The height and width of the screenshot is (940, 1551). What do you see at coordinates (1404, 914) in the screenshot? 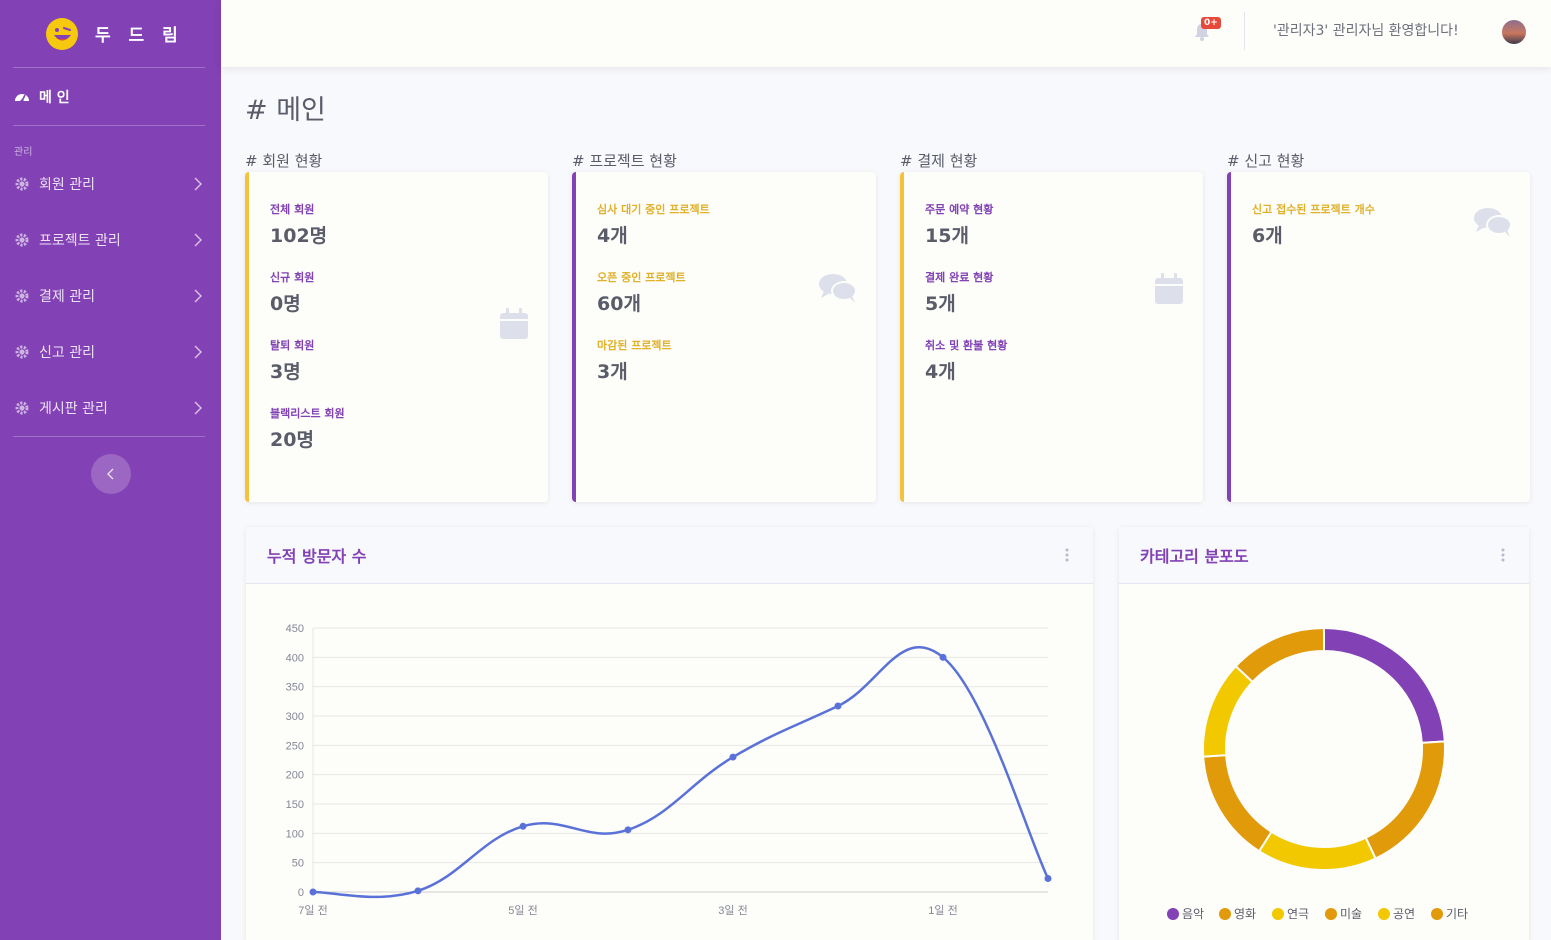
I see `legend-label: 공연` at bounding box center [1404, 914].